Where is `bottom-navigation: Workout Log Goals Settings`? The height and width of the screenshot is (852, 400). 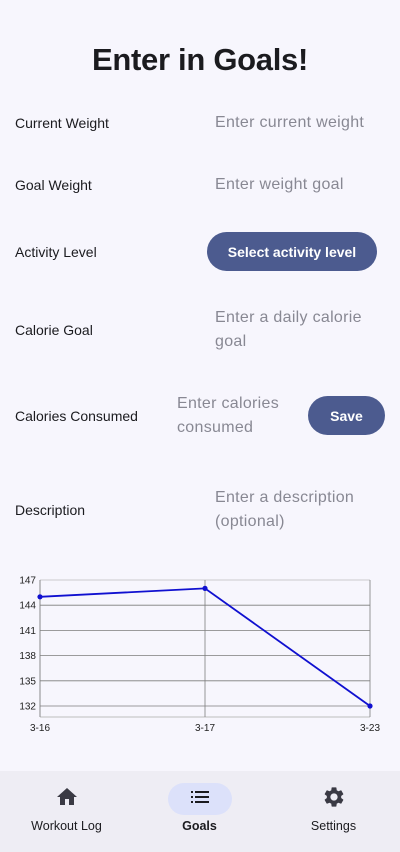 bottom-navigation: Workout Log Goals Settings is located at coordinates (200, 811).